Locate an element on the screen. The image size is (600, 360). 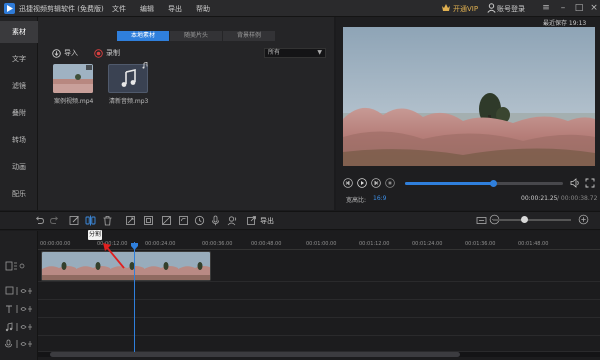
sidebar-item-transition: 转场 is located at coordinates (19, 140).